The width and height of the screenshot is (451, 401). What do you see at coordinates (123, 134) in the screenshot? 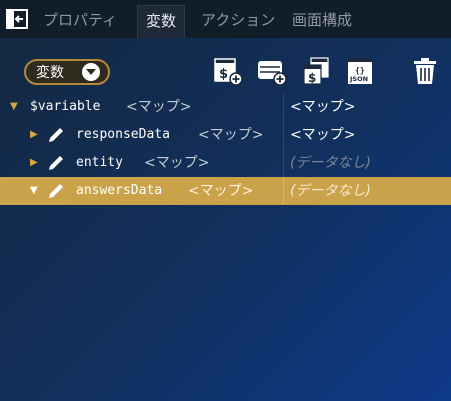
I see `variable-name: responseData` at bounding box center [123, 134].